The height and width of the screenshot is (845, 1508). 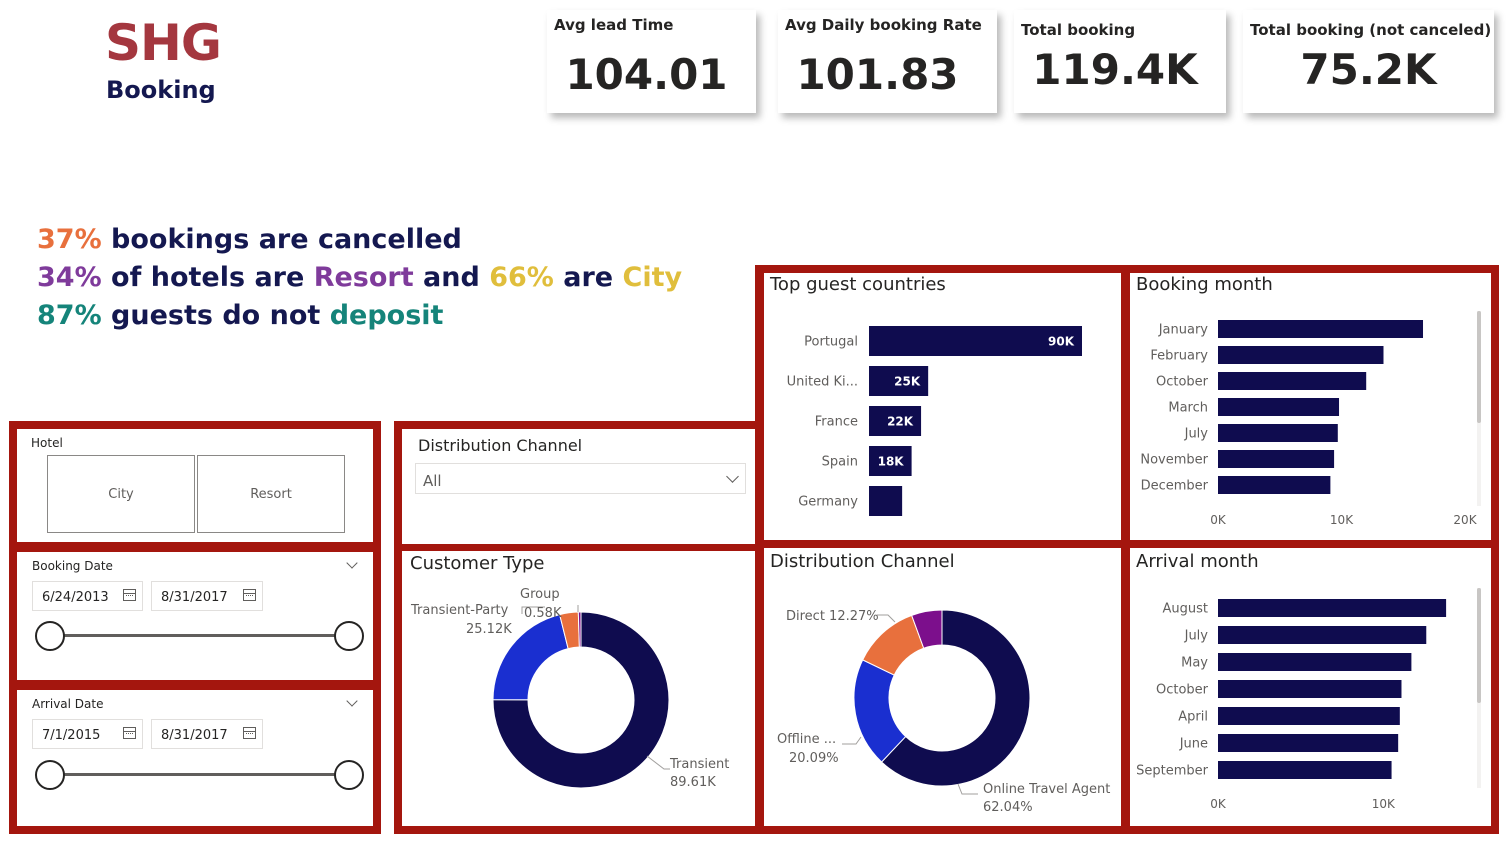 I want to click on brand-title: SHG, so click(x=163, y=43).